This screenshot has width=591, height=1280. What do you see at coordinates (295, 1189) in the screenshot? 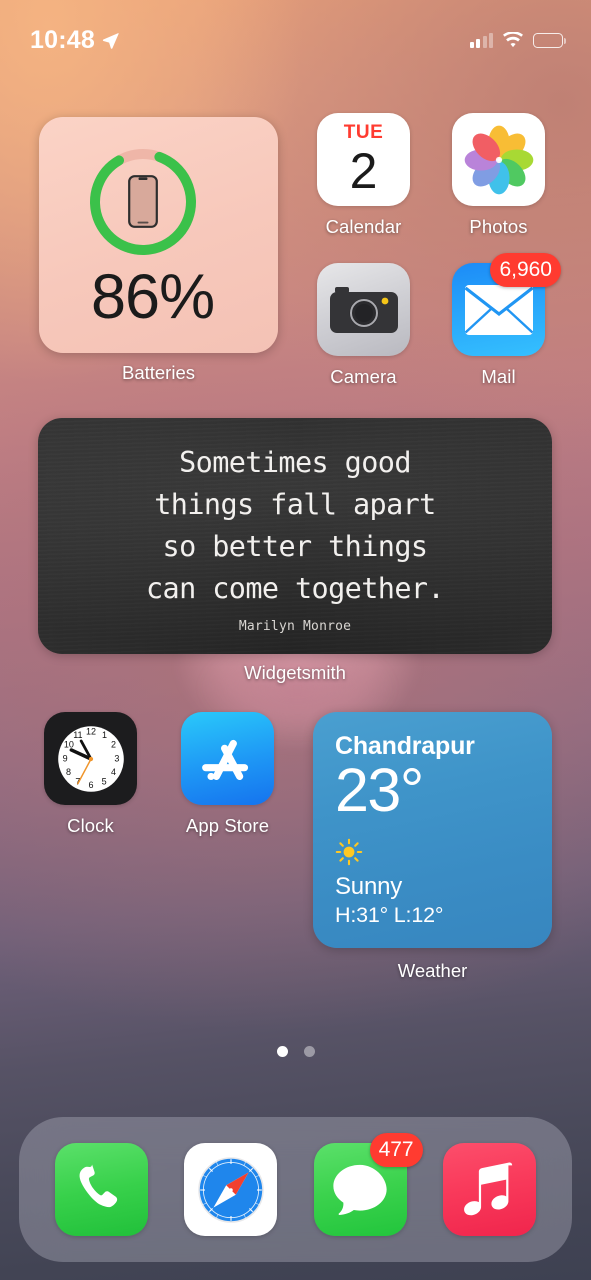
I see `dock: 477` at bounding box center [295, 1189].